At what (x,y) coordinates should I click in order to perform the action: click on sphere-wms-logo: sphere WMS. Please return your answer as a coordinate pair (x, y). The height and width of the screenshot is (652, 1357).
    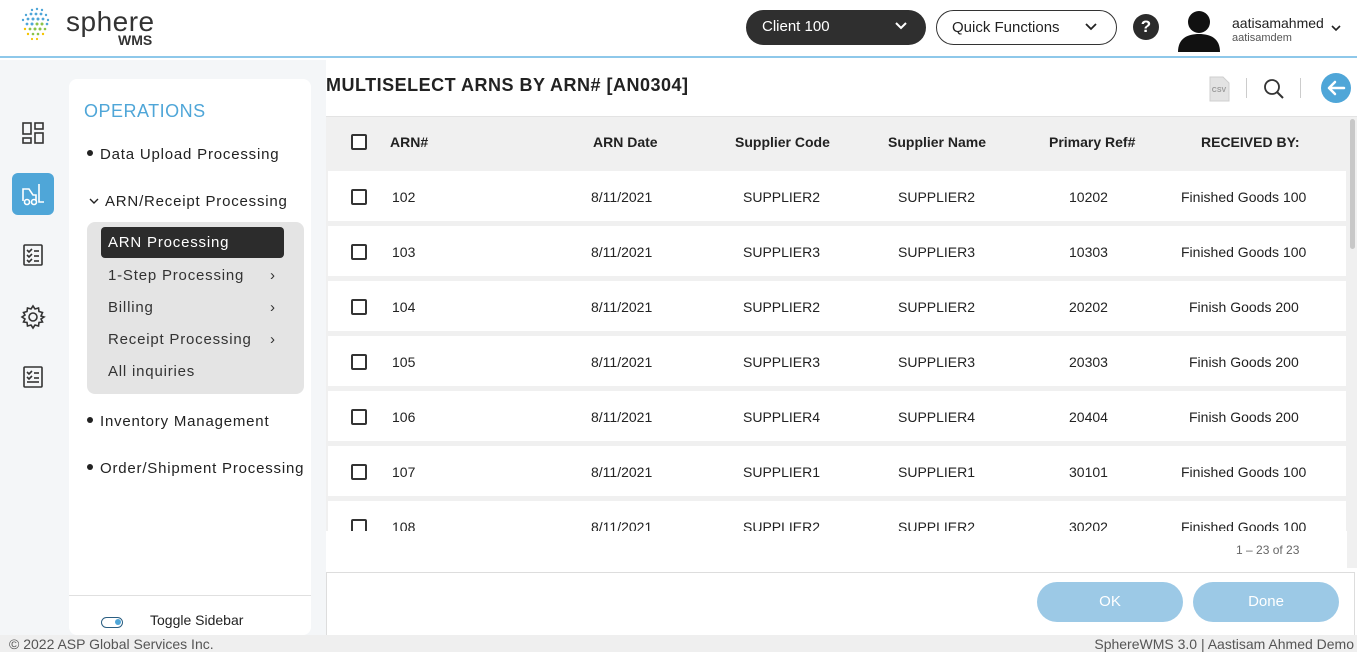
    Looking at the image, I should click on (98, 28).